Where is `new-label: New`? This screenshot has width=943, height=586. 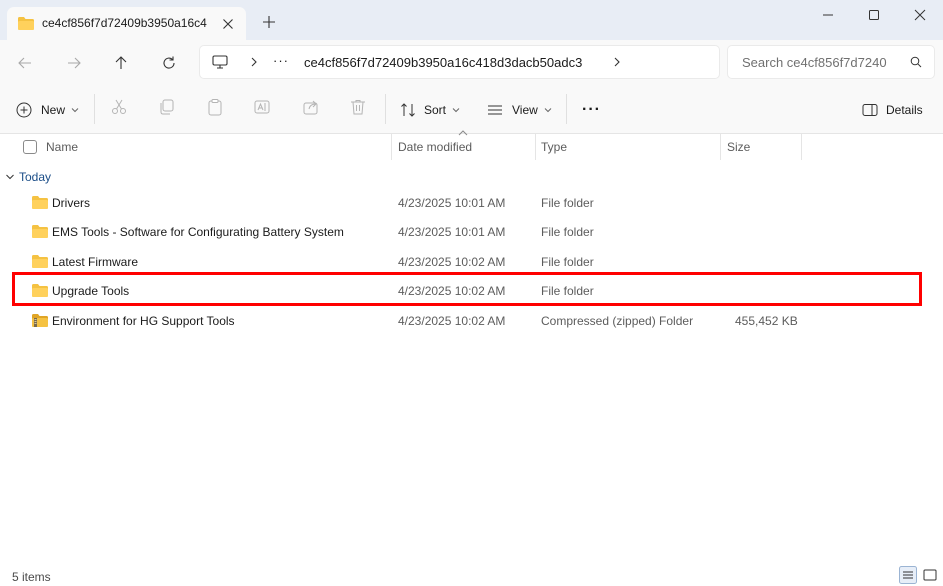 new-label: New is located at coordinates (53, 110).